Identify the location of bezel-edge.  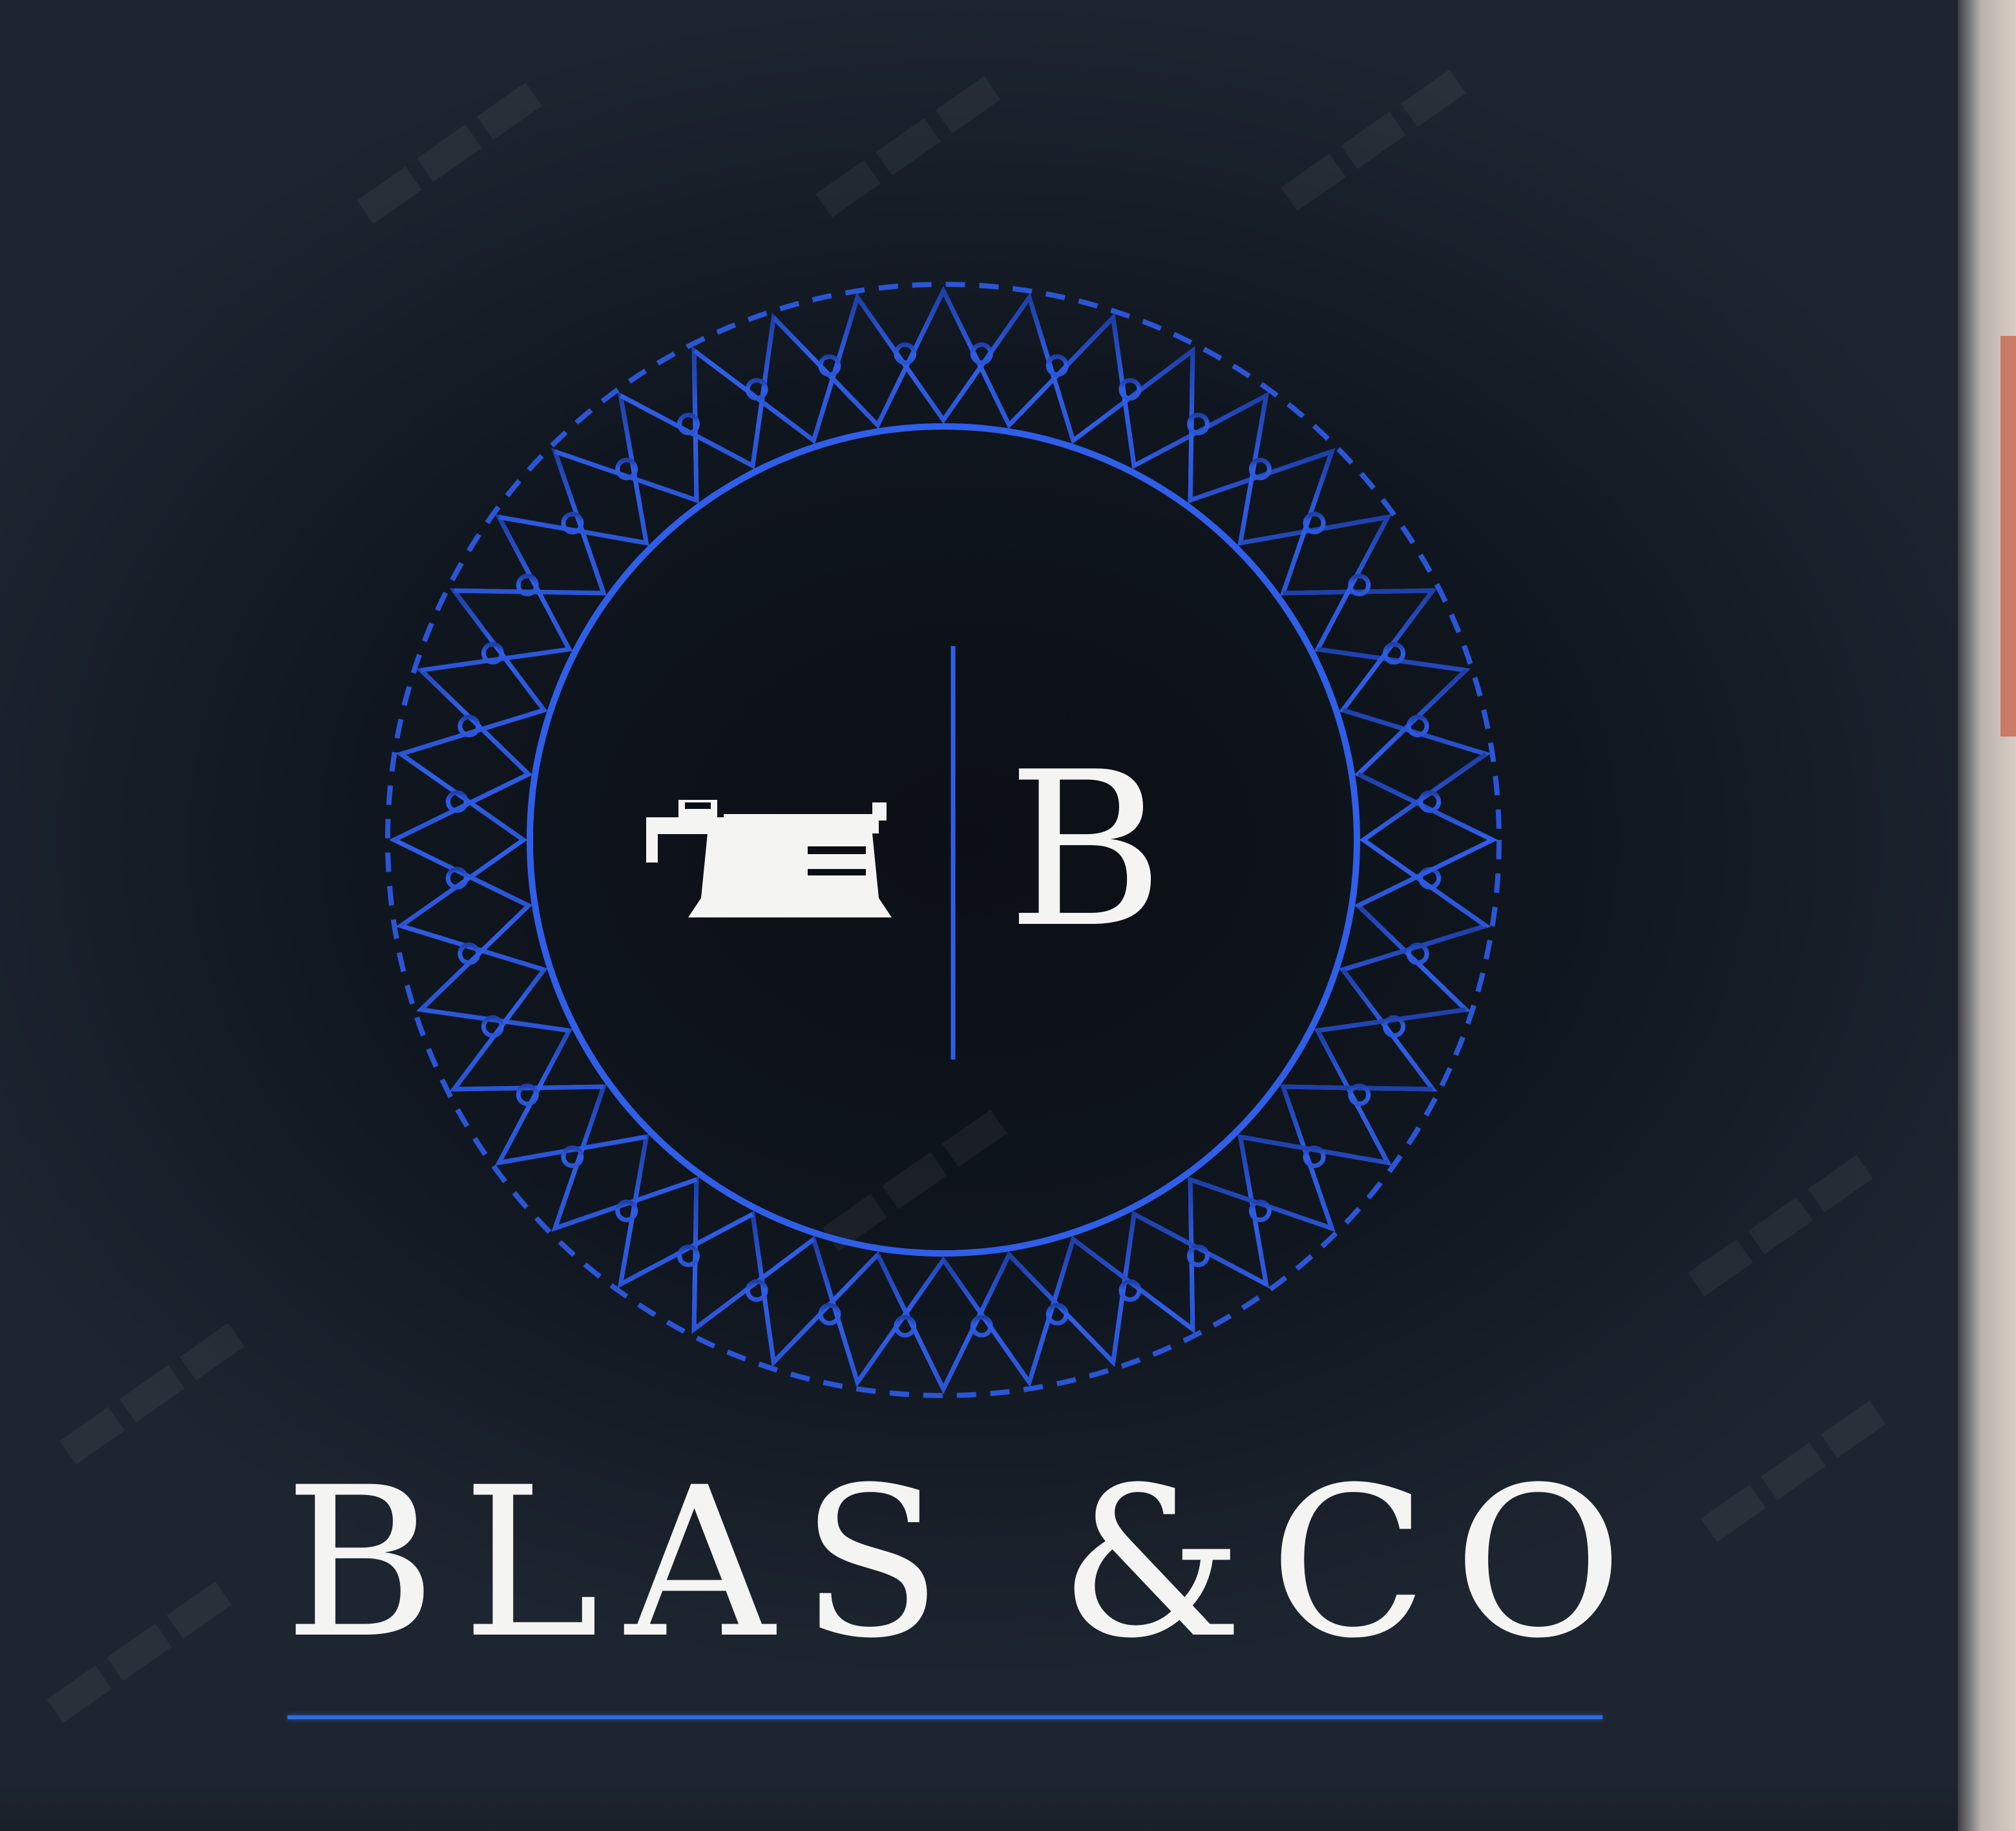
(2008, 536).